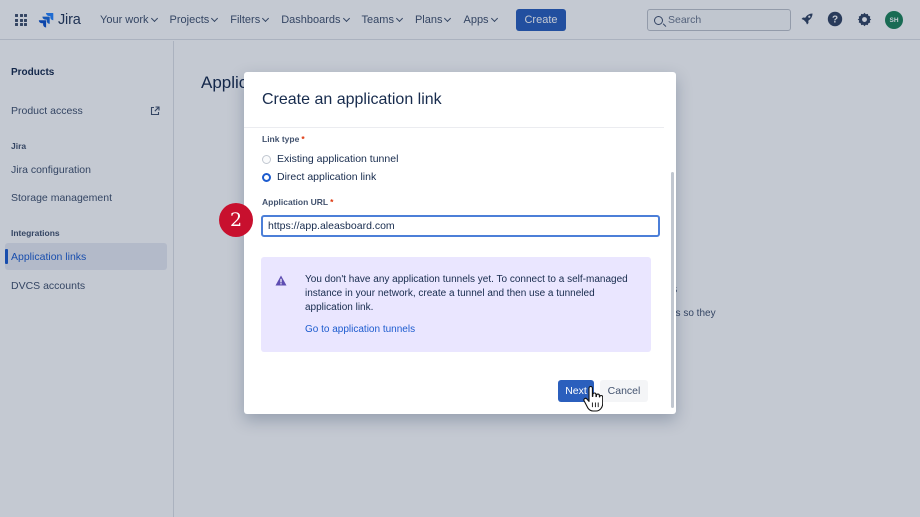 The width and height of the screenshot is (920, 517). Describe the element at coordinates (360, 329) in the screenshot. I see `go-to-application-tunnels-link: Go to application tunnels` at that location.